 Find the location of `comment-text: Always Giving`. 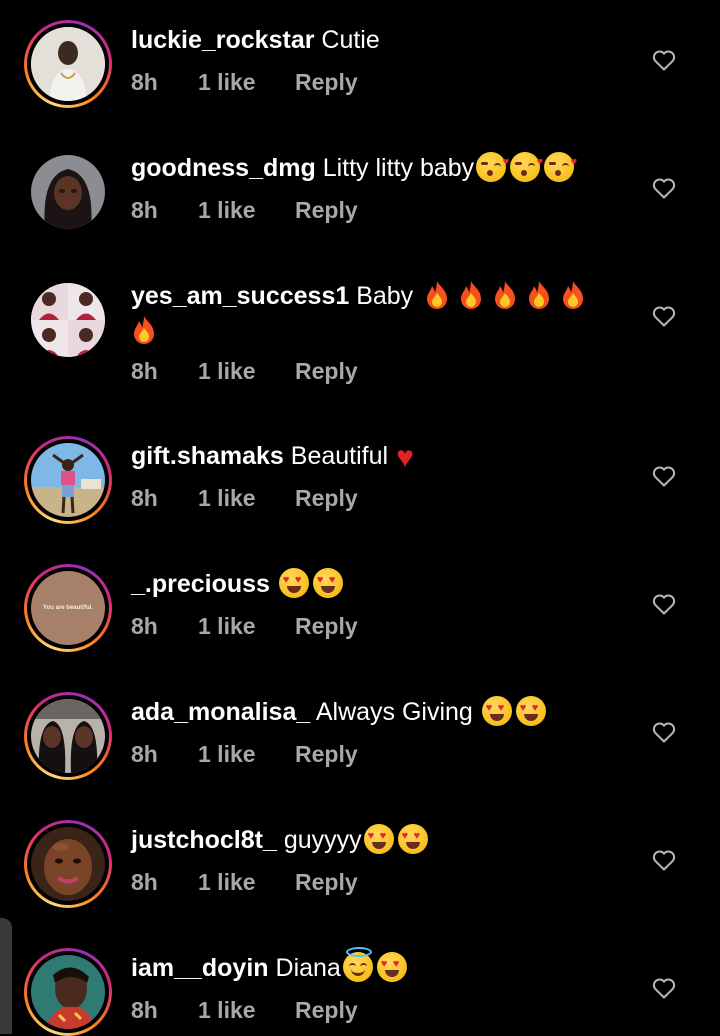

comment-text: Always Giving is located at coordinates (394, 712).